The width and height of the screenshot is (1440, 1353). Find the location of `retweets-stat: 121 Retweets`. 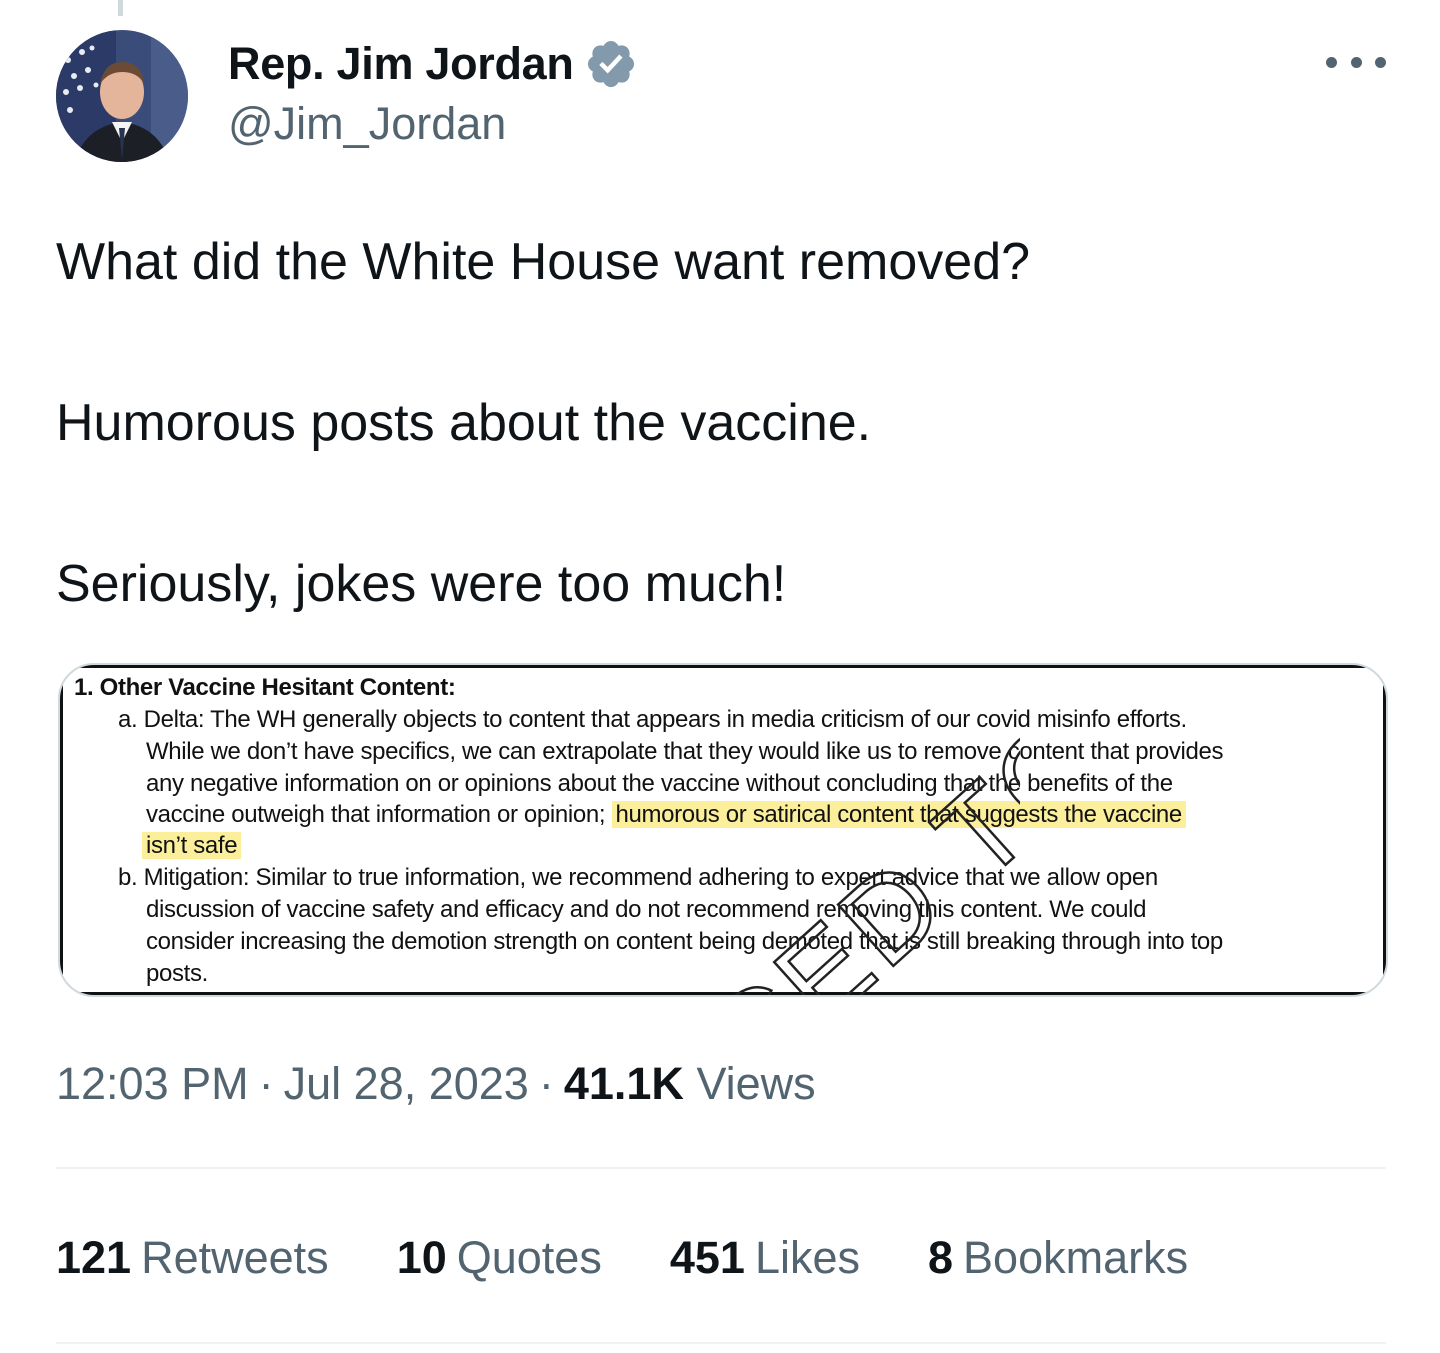

retweets-stat: 121 Retweets is located at coordinates (192, 1258).